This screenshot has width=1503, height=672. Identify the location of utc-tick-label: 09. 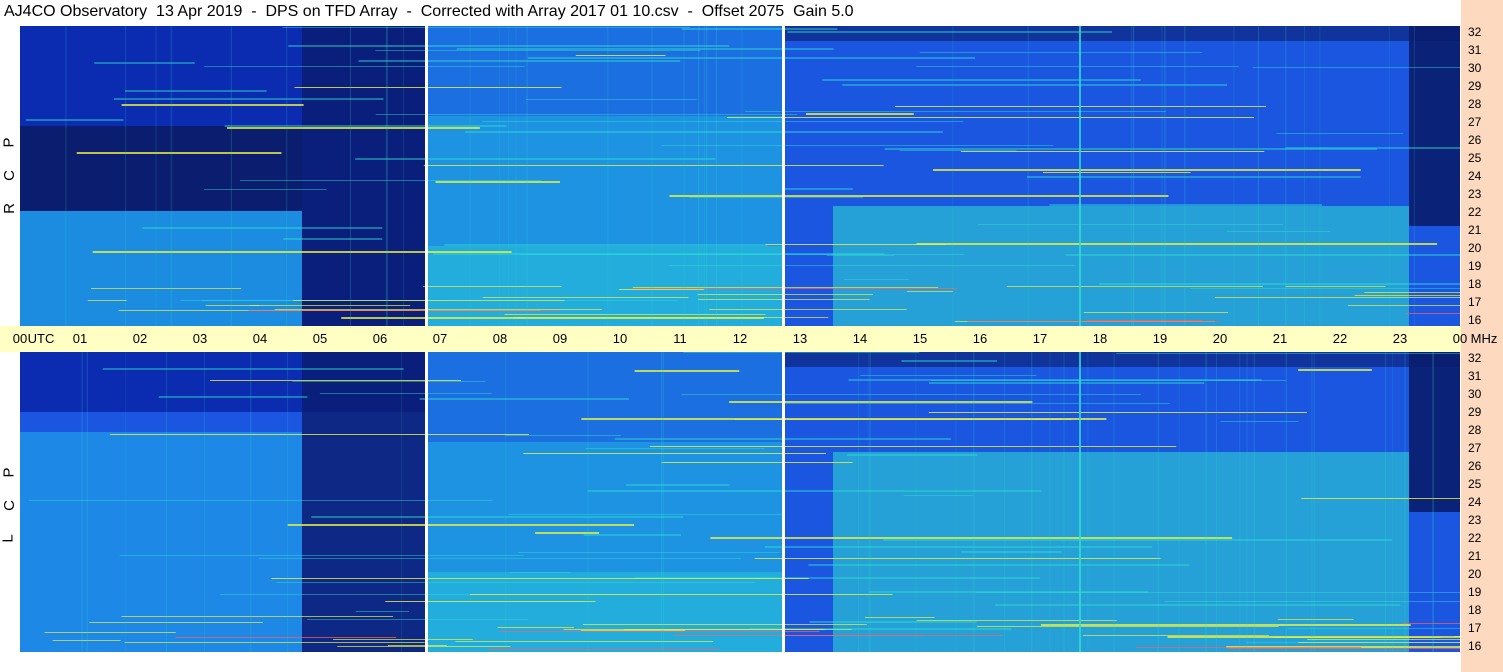
(560, 338).